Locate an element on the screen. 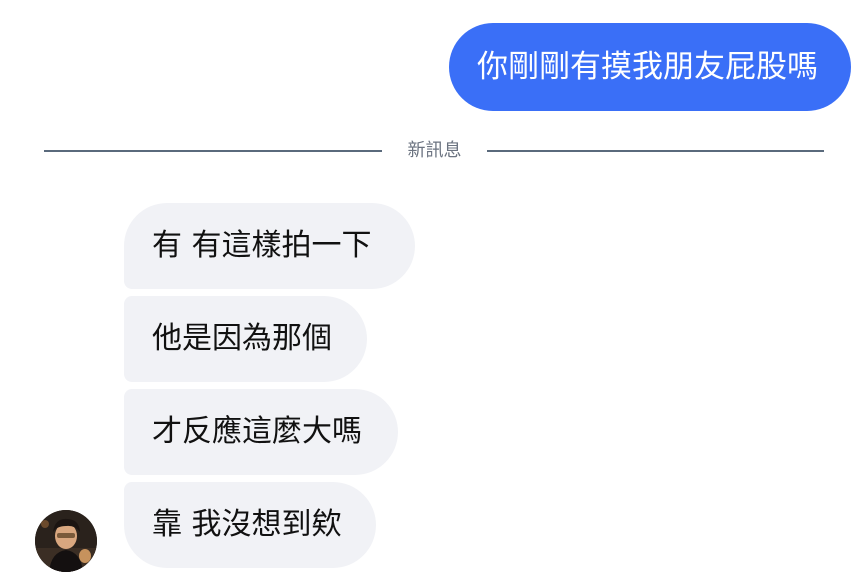  person-avatar-icon is located at coordinates (66, 541).